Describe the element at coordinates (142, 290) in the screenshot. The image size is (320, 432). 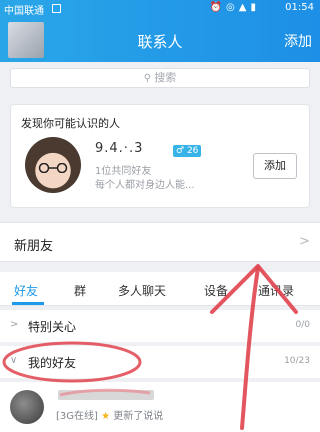
I see `tab-multichat: 多人聊天` at that location.